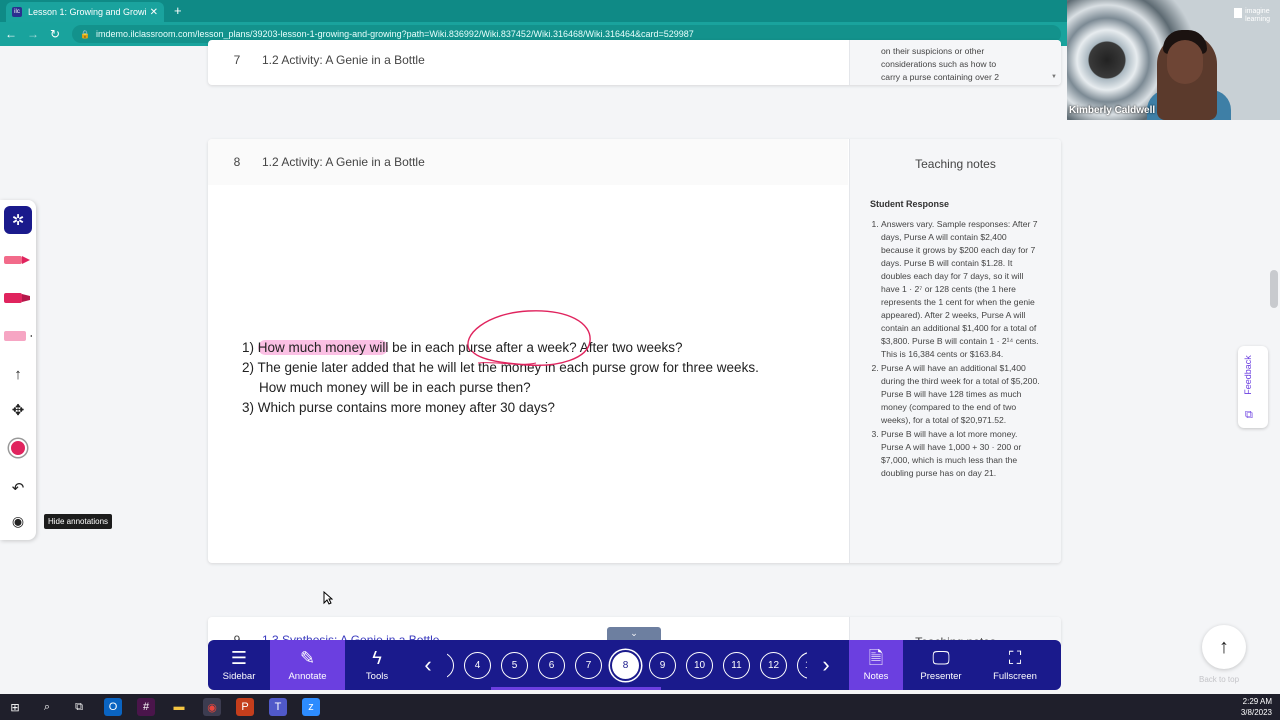 This screenshot has width=1280, height=720. What do you see at coordinates (47, 707) in the screenshot?
I see `search-icon: ⌕` at bounding box center [47, 707].